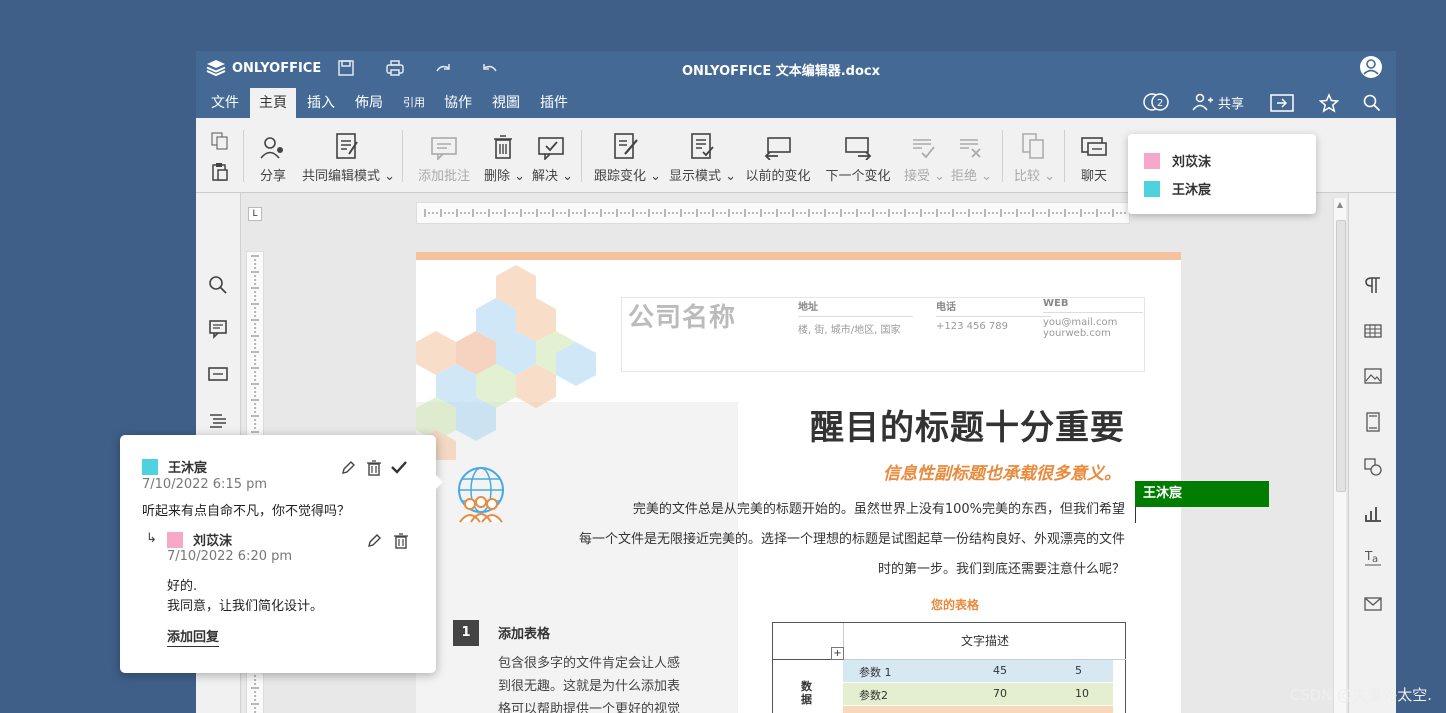 This screenshot has height=713, width=1446. Describe the element at coordinates (1373, 467) in the screenshot. I see `shape-settings-icon` at that location.